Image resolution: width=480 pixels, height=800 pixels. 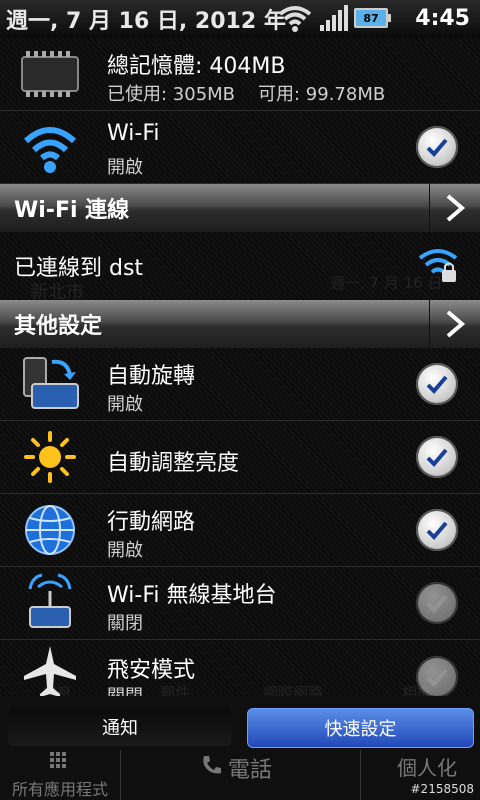 What do you see at coordinates (295, 19) in the screenshot?
I see `wifi-signal-icon` at bounding box center [295, 19].